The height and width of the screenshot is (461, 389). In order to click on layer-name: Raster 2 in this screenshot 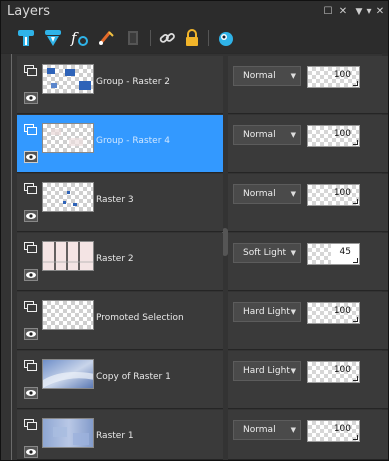, I will do `click(115, 259)`.